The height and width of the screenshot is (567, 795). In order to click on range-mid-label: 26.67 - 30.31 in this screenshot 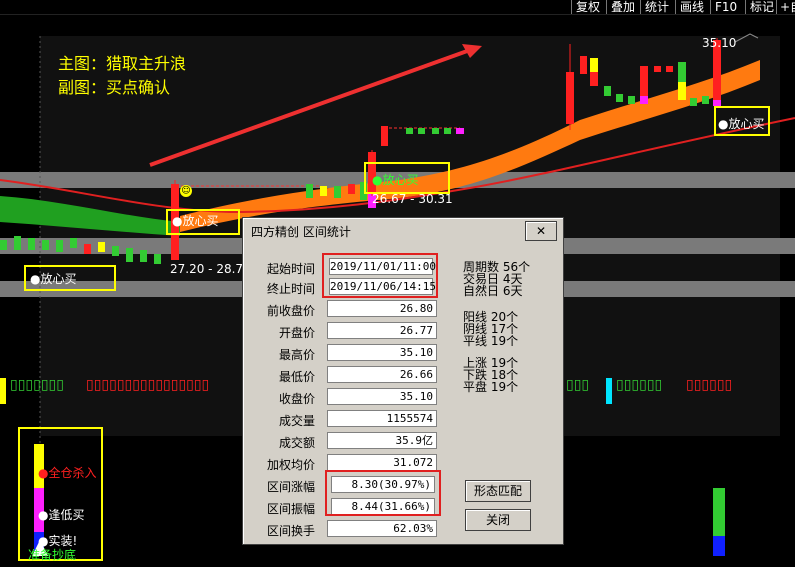, I will do `click(412, 199)`.